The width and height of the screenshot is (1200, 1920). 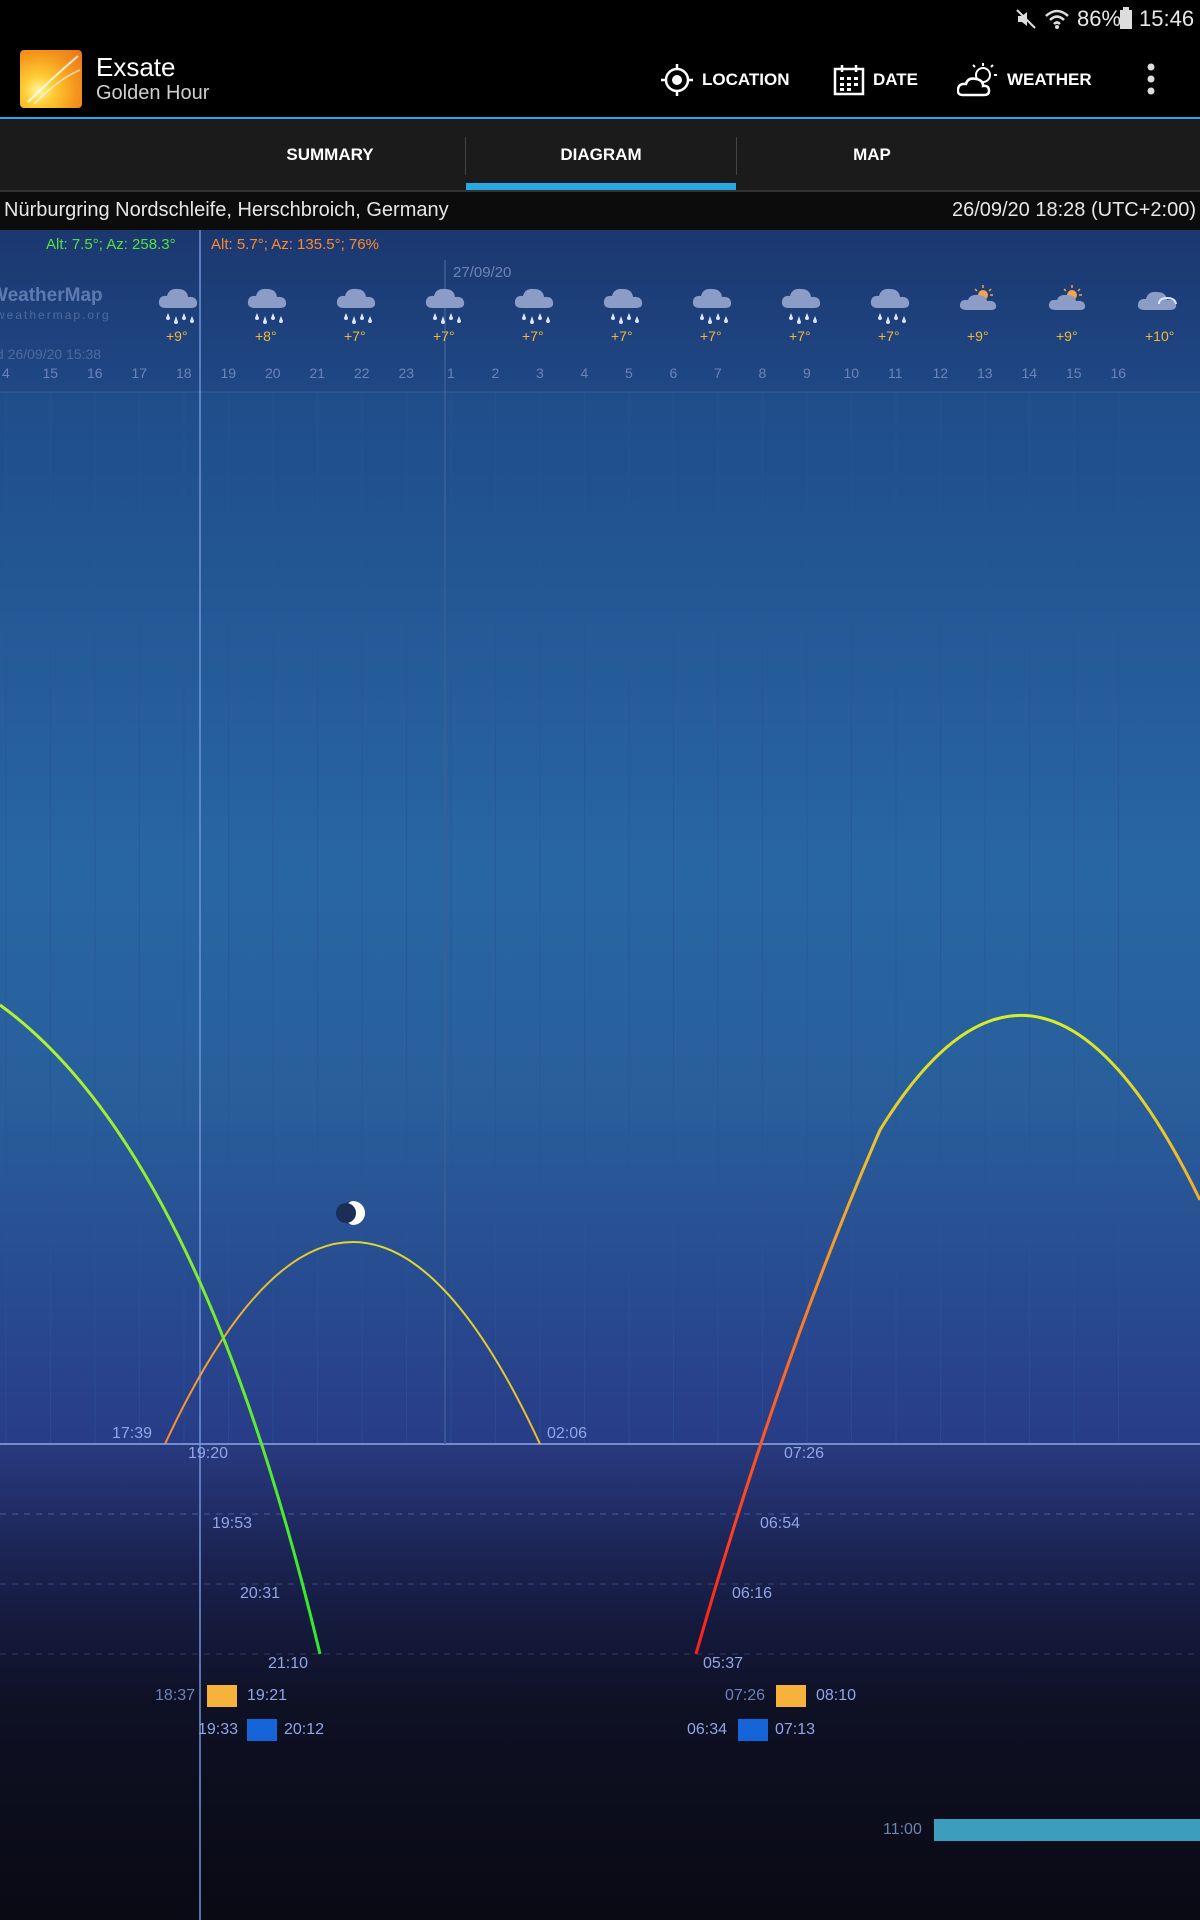 I want to click on hour-label: 2, so click(x=495, y=373).